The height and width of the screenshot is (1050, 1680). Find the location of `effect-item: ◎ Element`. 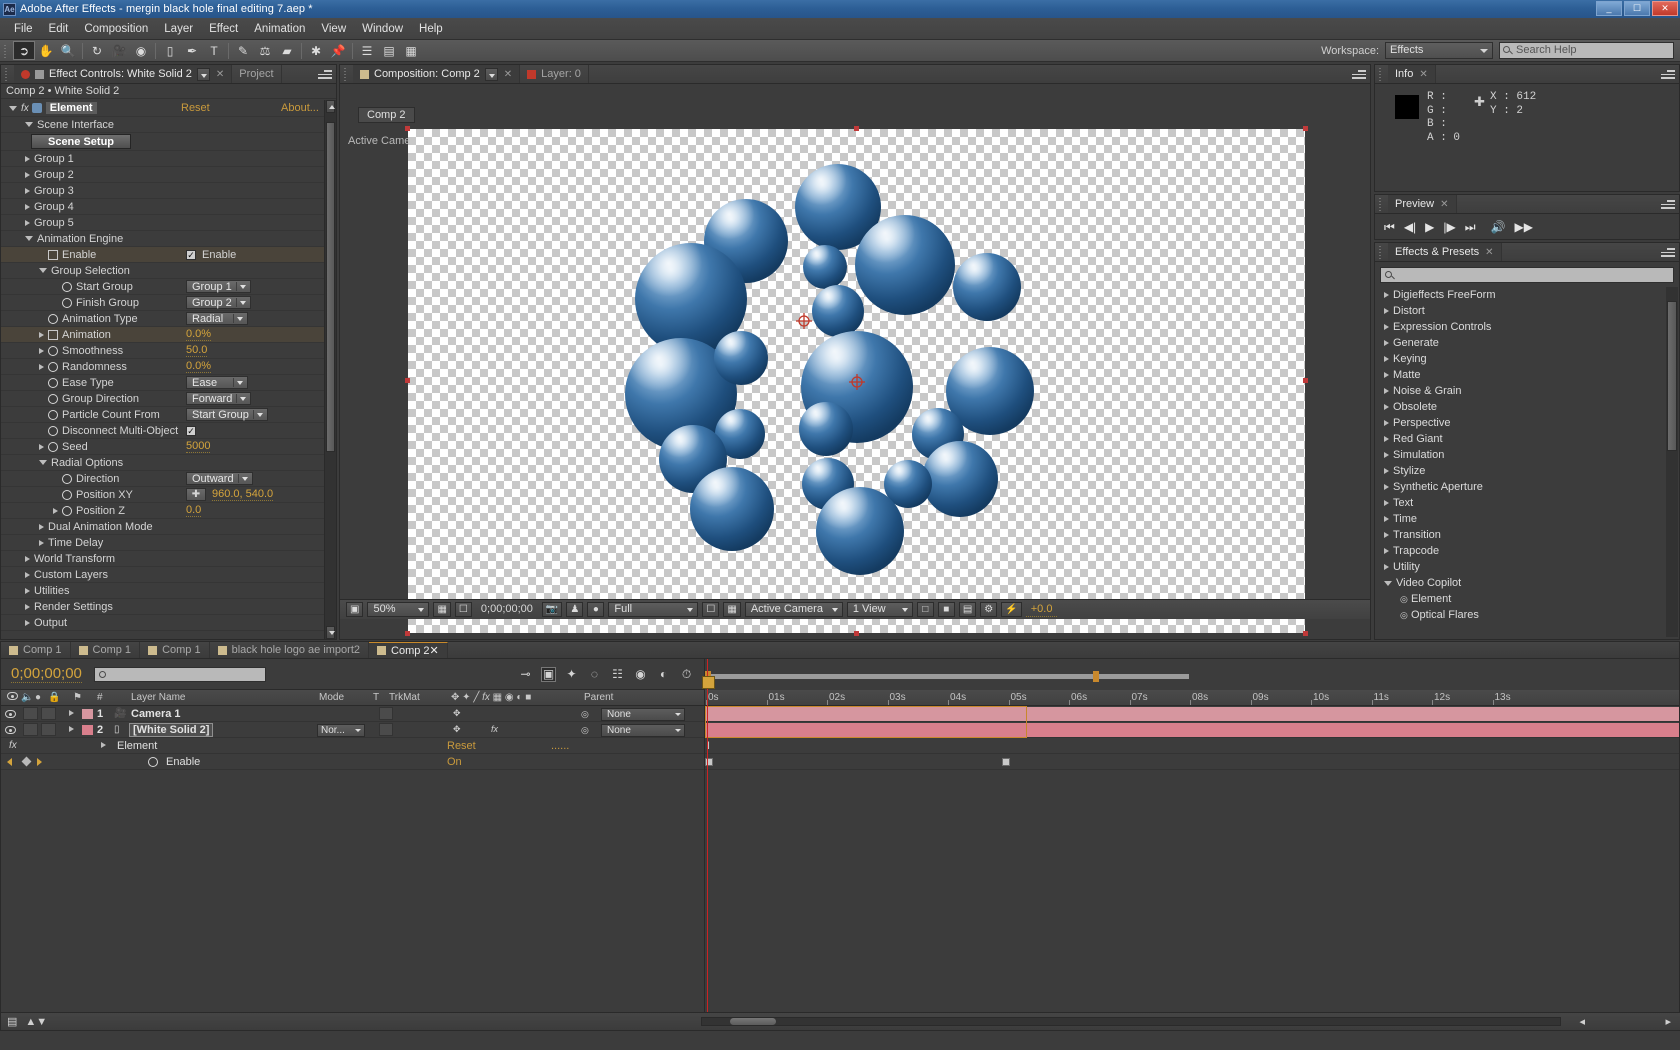

effect-item: ◎ Element is located at coordinates (1522, 599).